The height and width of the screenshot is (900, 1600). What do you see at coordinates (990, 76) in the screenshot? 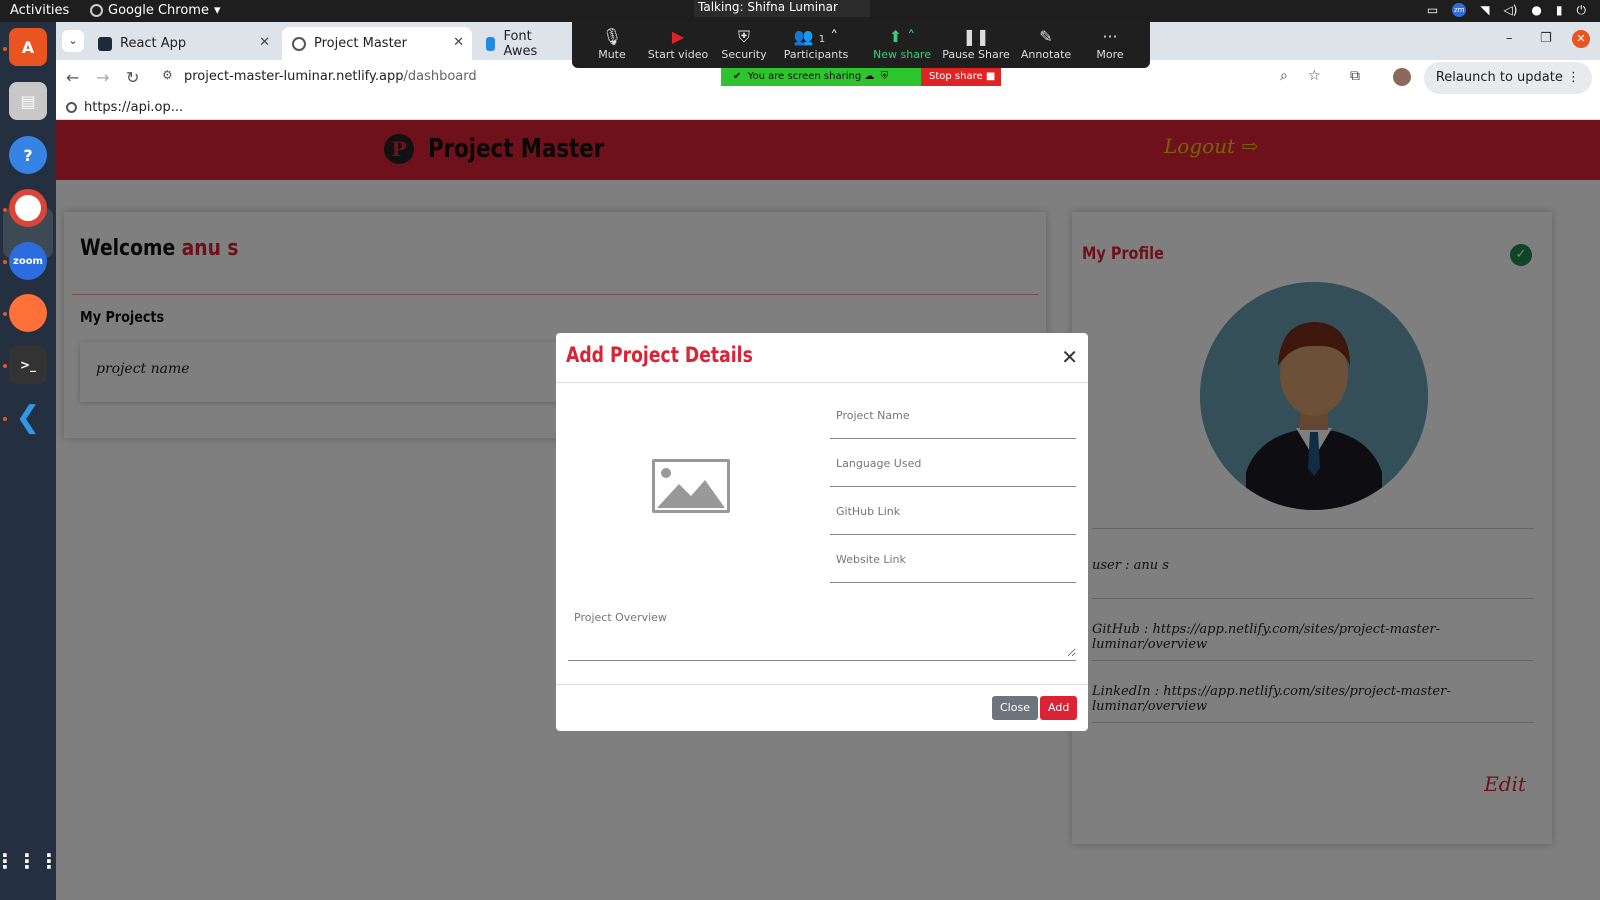
I see `stop-square-icon: ■` at bounding box center [990, 76].